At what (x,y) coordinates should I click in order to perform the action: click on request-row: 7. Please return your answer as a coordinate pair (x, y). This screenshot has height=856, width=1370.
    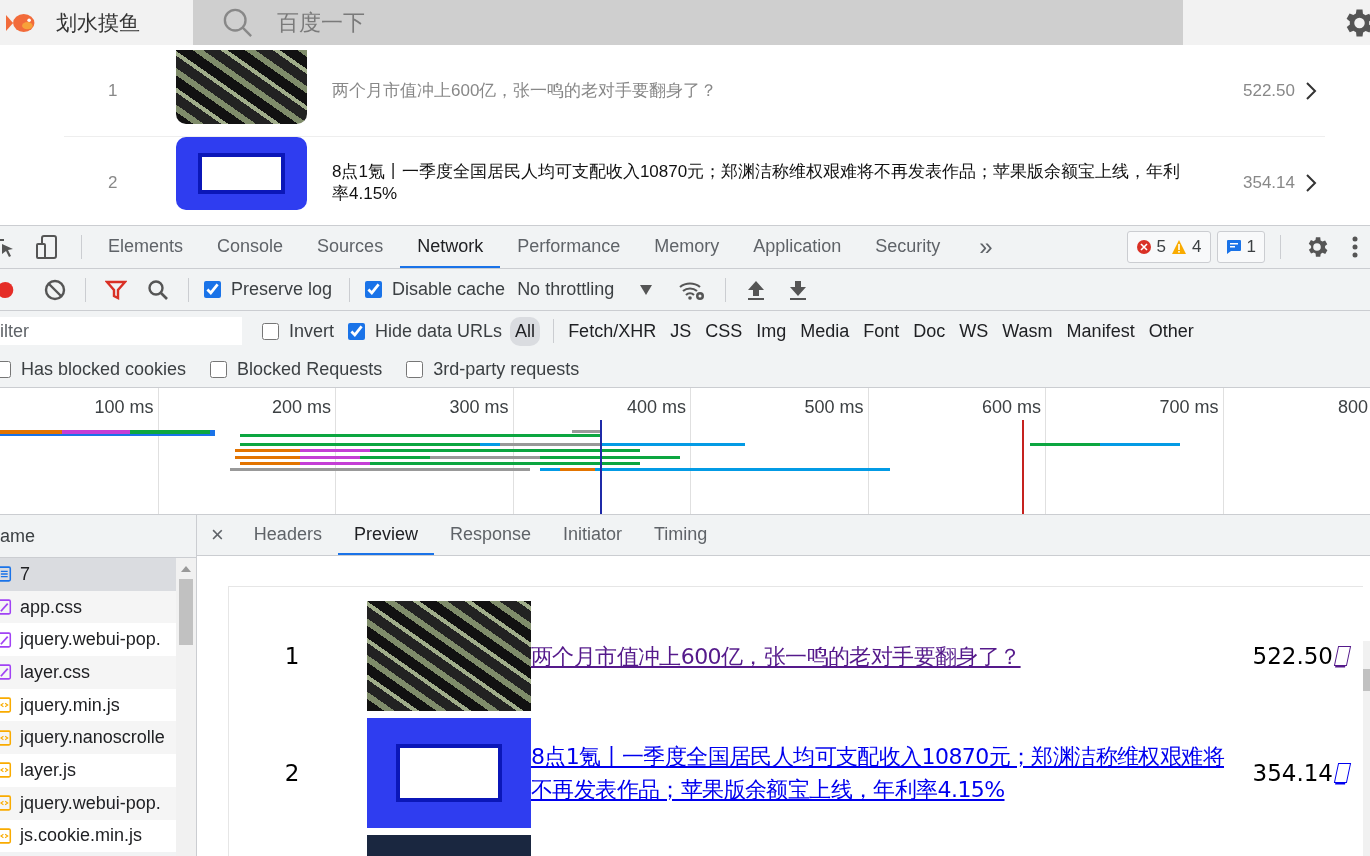
    Looking at the image, I should click on (88, 574).